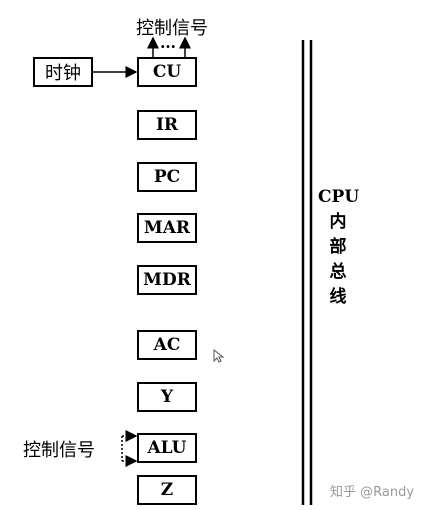  I want to click on register-mdr: MDR, so click(167, 280).